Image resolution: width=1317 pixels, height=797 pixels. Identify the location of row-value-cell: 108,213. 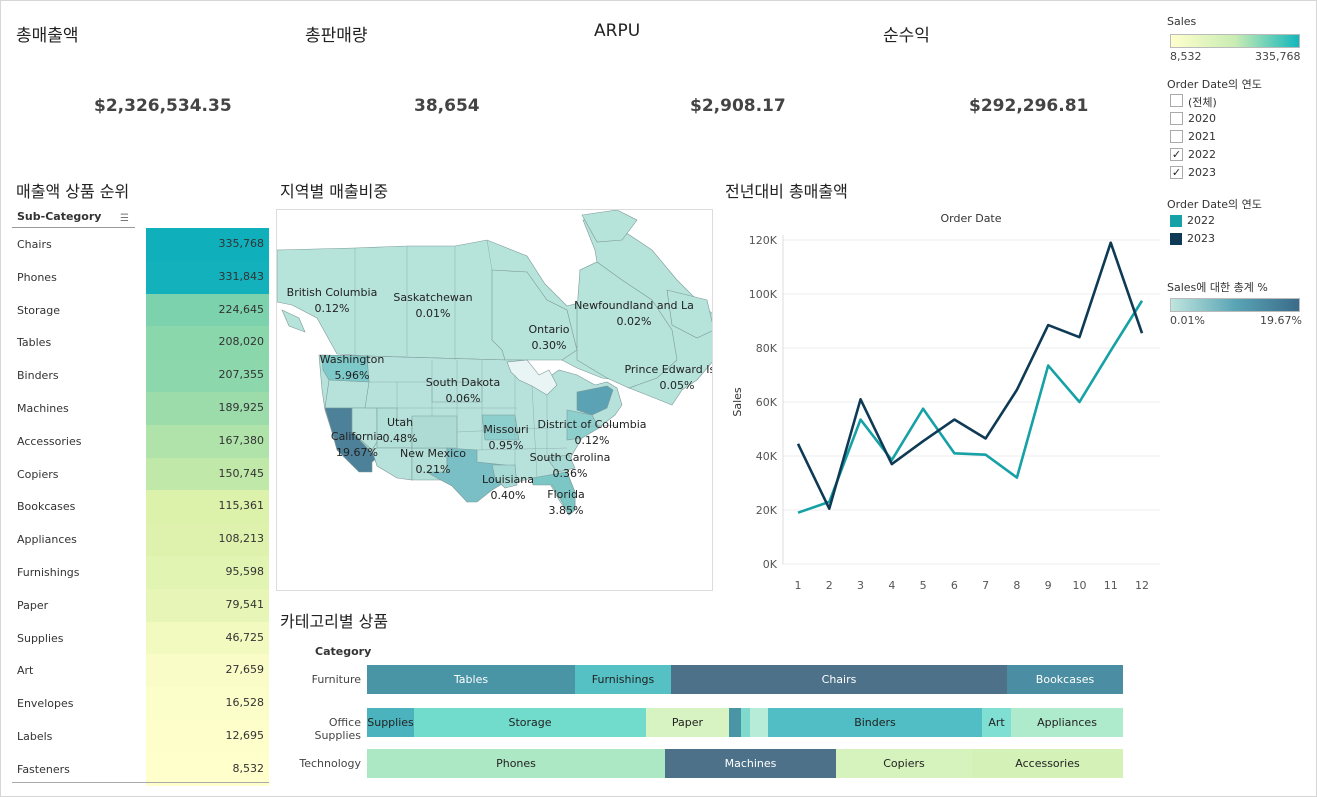
(207, 539).